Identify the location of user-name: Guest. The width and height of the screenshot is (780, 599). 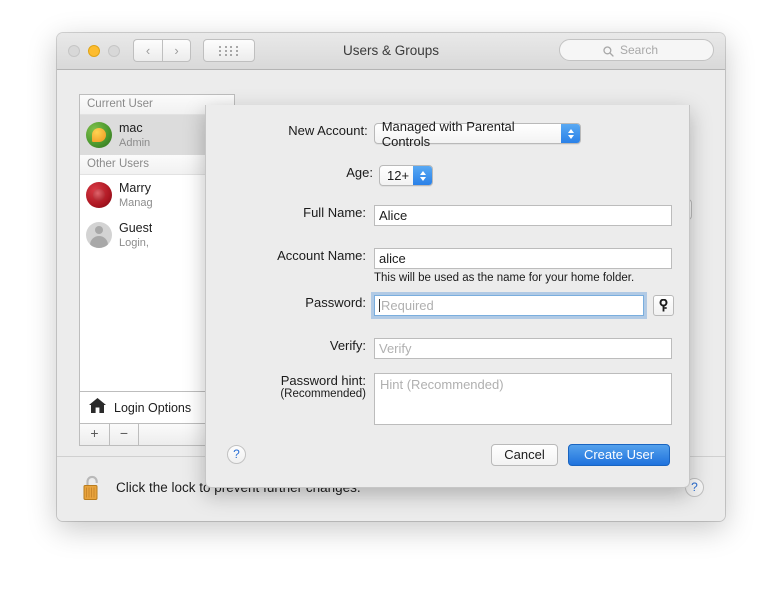
(136, 227).